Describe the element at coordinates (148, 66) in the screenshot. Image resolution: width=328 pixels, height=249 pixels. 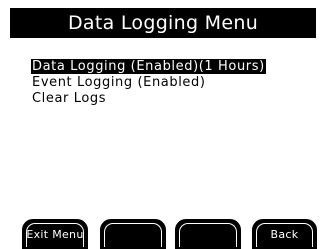
I see `menu-item-data-logging: Data Logging (Enabled)(1 Hours)` at that location.